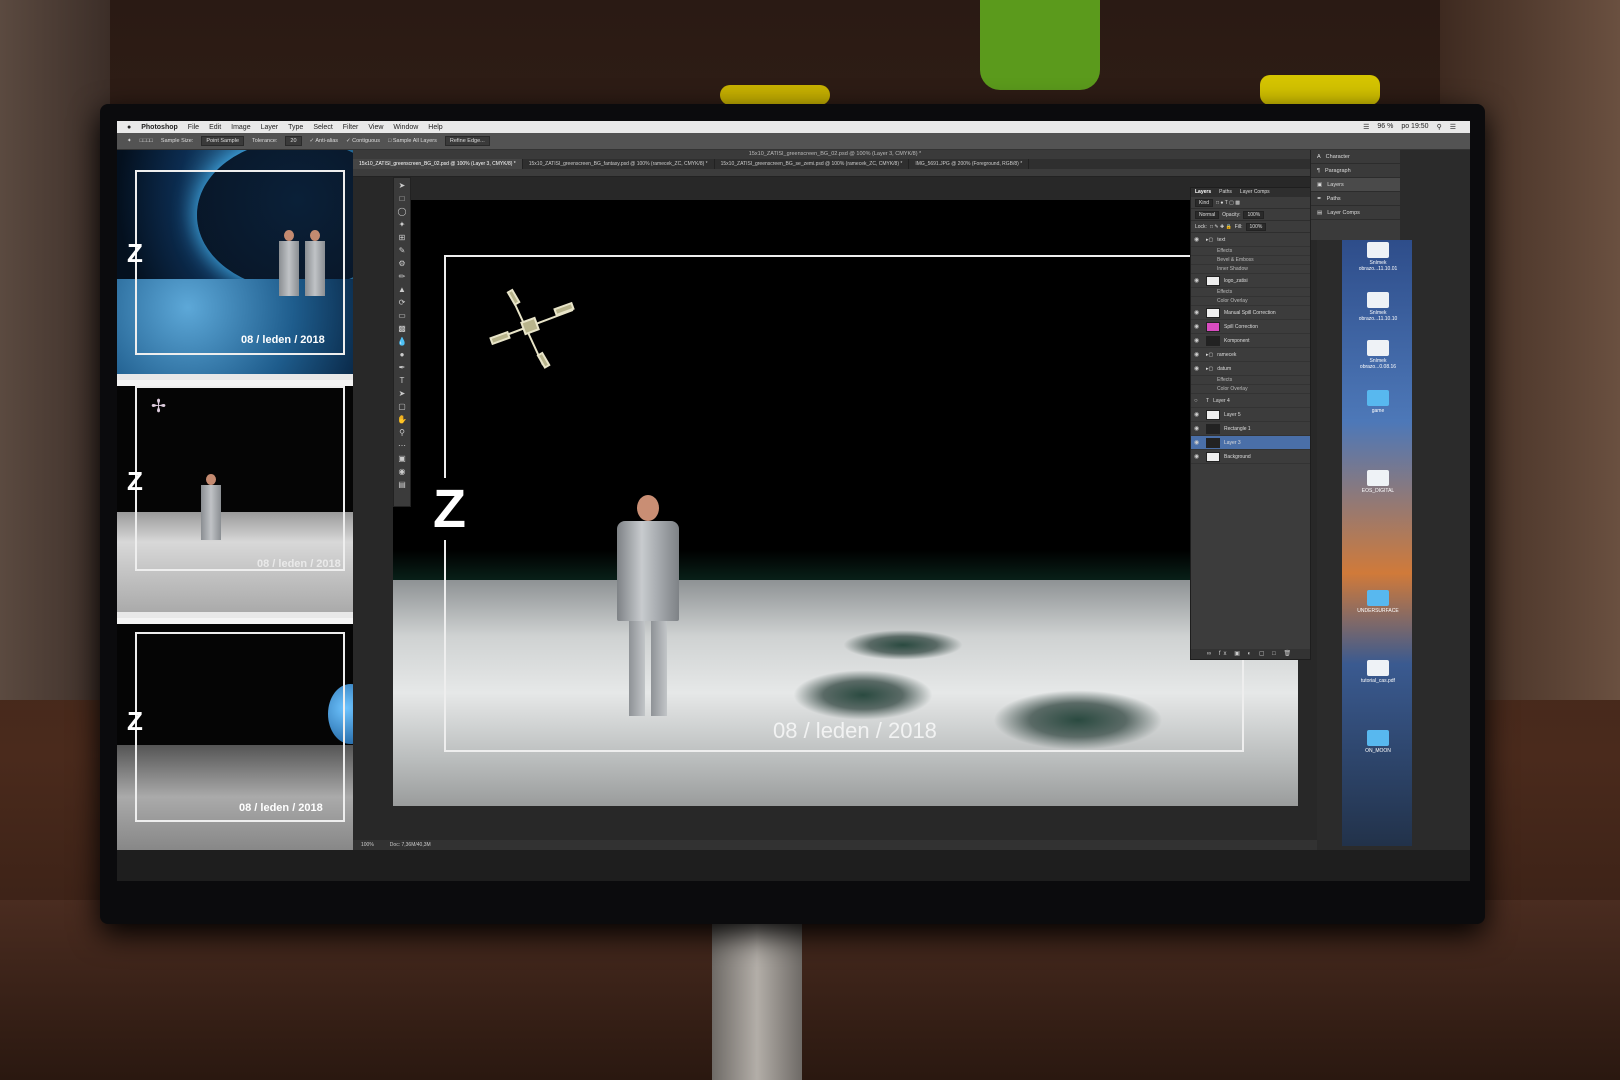 The height and width of the screenshot is (1080, 1620). What do you see at coordinates (402, 328) in the screenshot?
I see `gradient-tool-icon: ▩` at bounding box center [402, 328].